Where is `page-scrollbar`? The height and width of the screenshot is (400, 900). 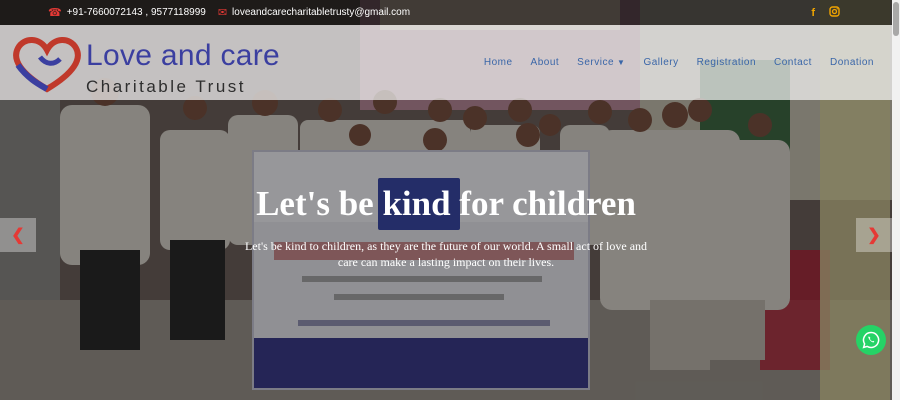
page-scrollbar is located at coordinates (896, 200).